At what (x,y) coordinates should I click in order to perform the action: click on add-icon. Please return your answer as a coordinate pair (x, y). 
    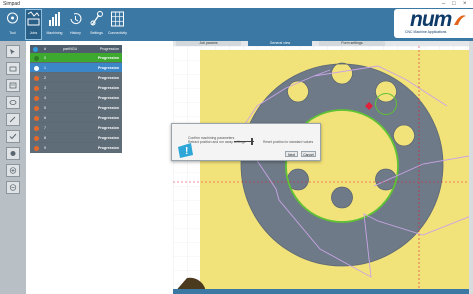
    Looking at the image, I should click on (13, 170).